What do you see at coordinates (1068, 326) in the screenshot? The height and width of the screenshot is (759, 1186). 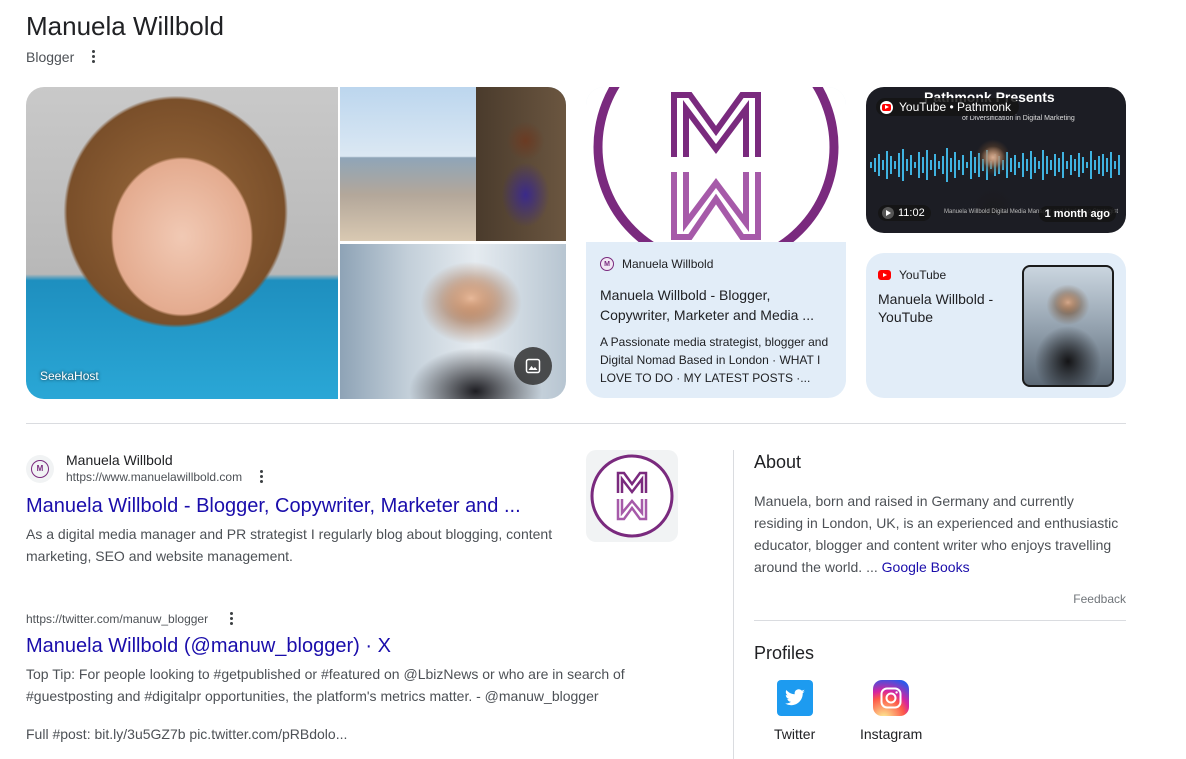 I see `yt-card-thumbnail` at bounding box center [1068, 326].